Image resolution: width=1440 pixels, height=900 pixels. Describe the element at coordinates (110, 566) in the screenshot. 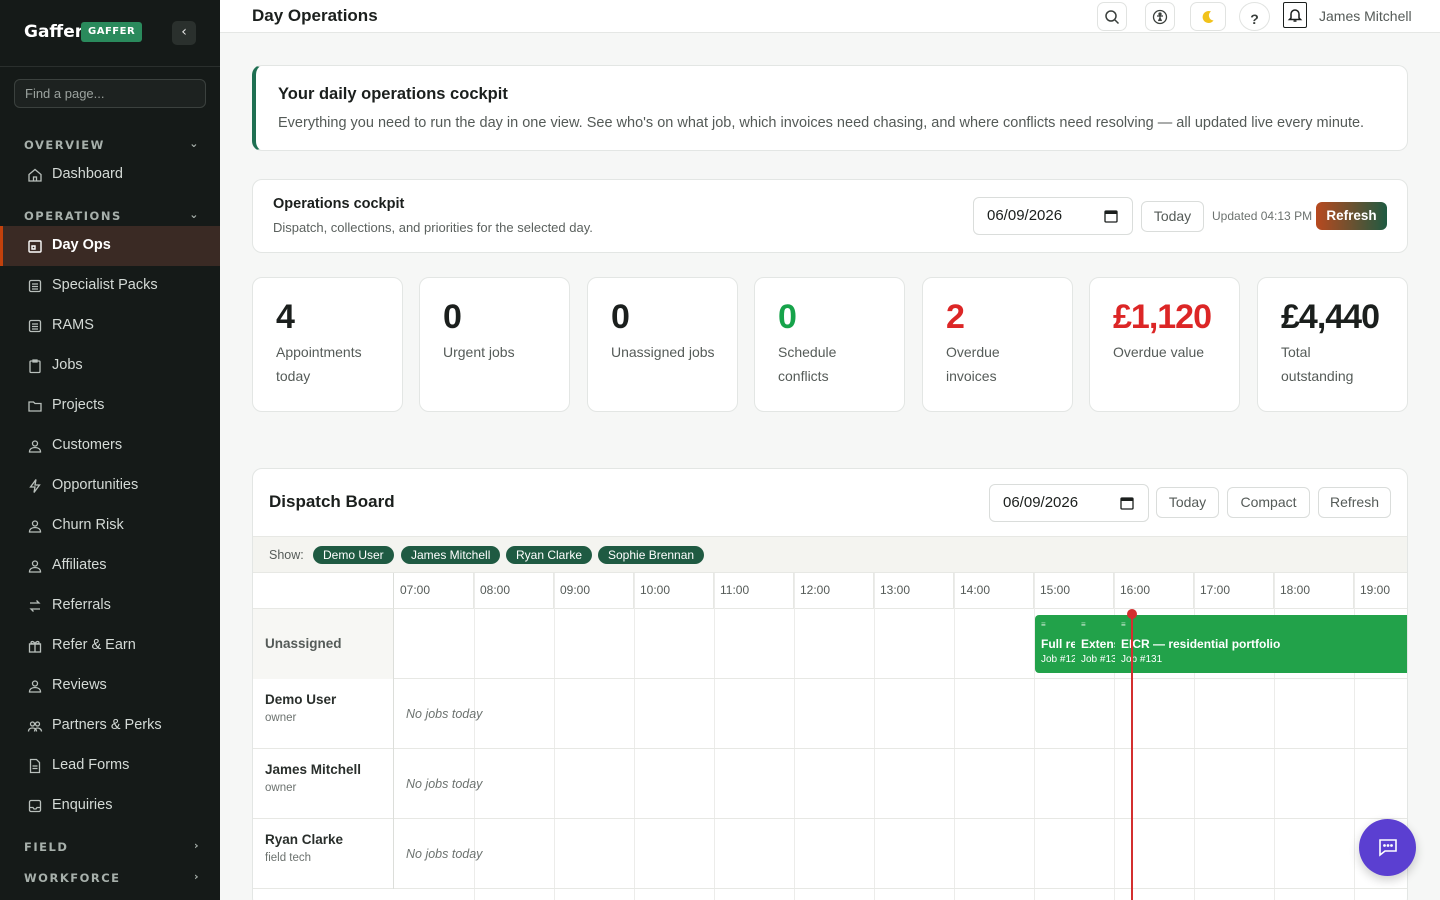

I see `sidebar-item-affiliates: Affiliates` at that location.